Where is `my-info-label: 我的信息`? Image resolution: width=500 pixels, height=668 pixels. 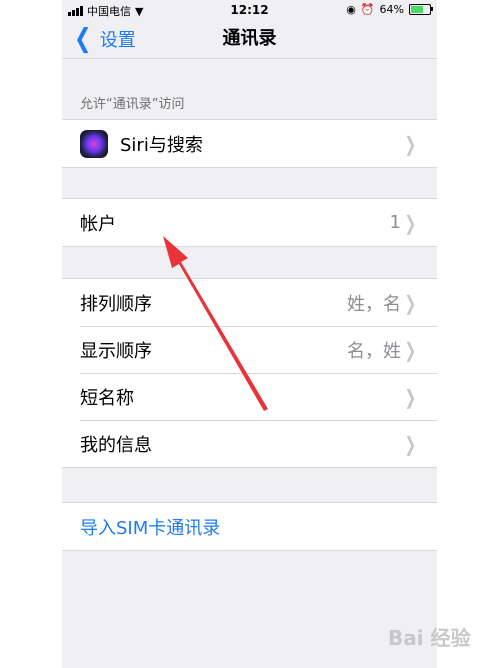
my-info-label: 我的信息 is located at coordinates (116, 445).